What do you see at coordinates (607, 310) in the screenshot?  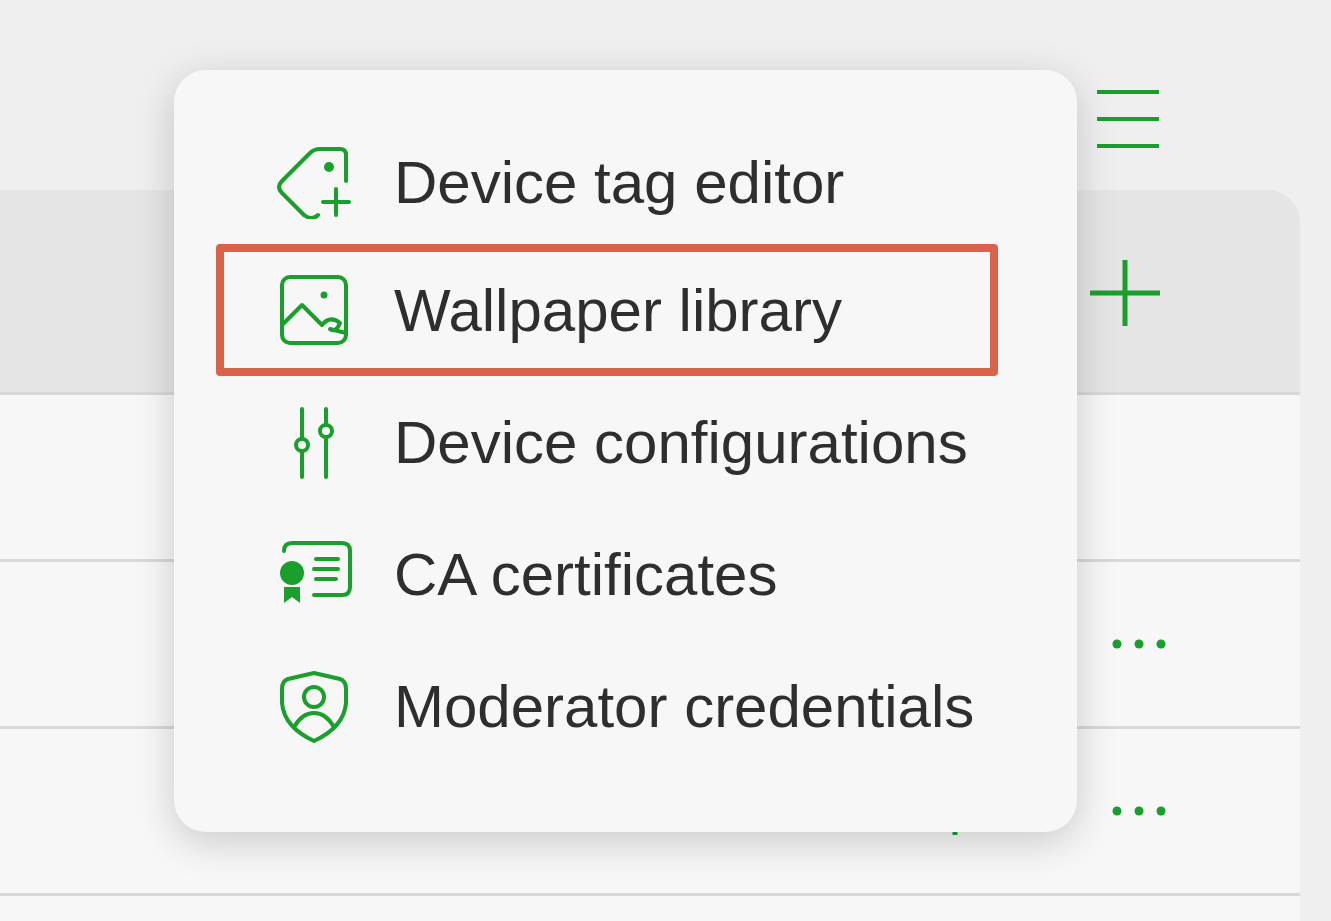 I see `menu-item: Wallpaper library` at bounding box center [607, 310].